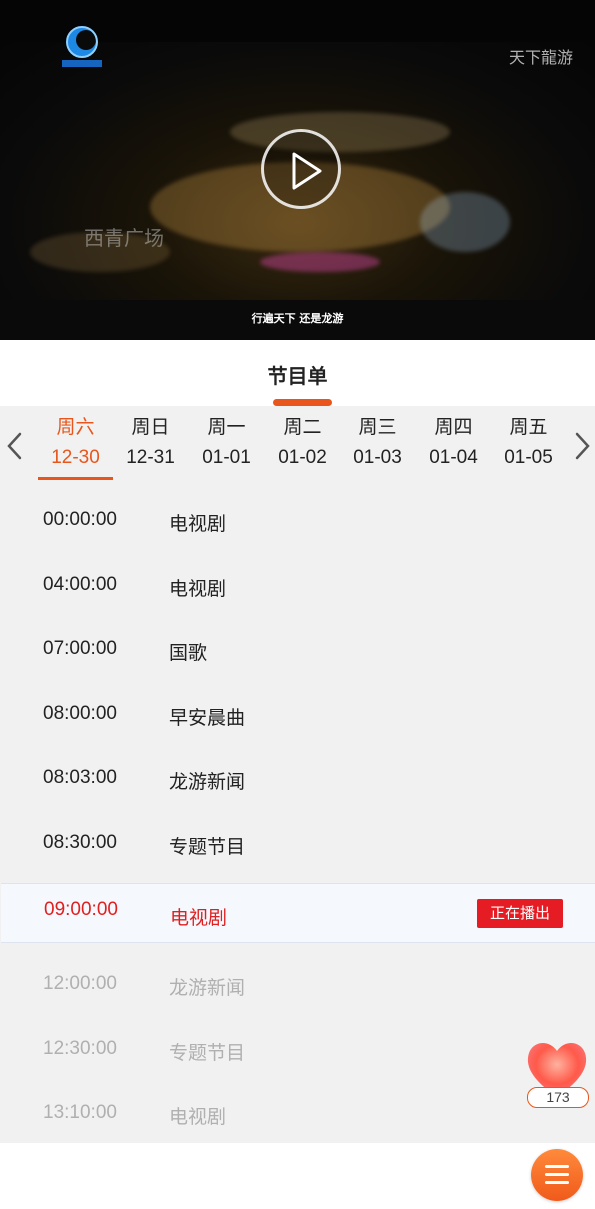  I want to click on day-tab-weekday: 周五, so click(528, 427).